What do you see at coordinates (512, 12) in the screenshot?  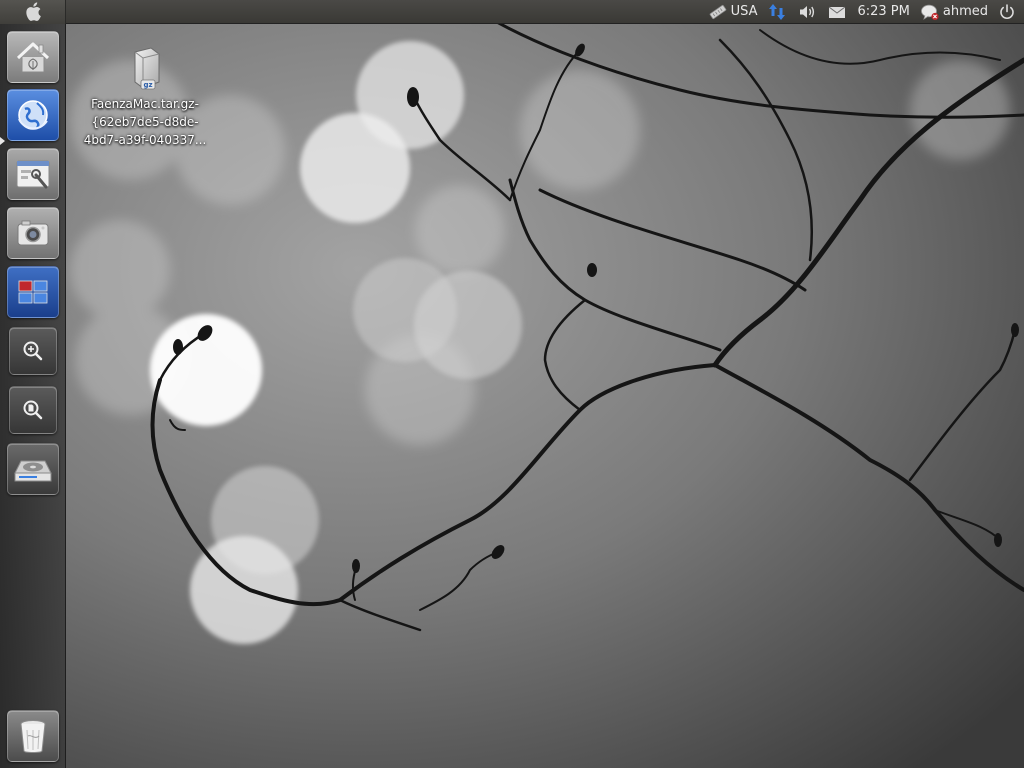 I see `top-panel: USA 6:23 PM ahmed` at bounding box center [512, 12].